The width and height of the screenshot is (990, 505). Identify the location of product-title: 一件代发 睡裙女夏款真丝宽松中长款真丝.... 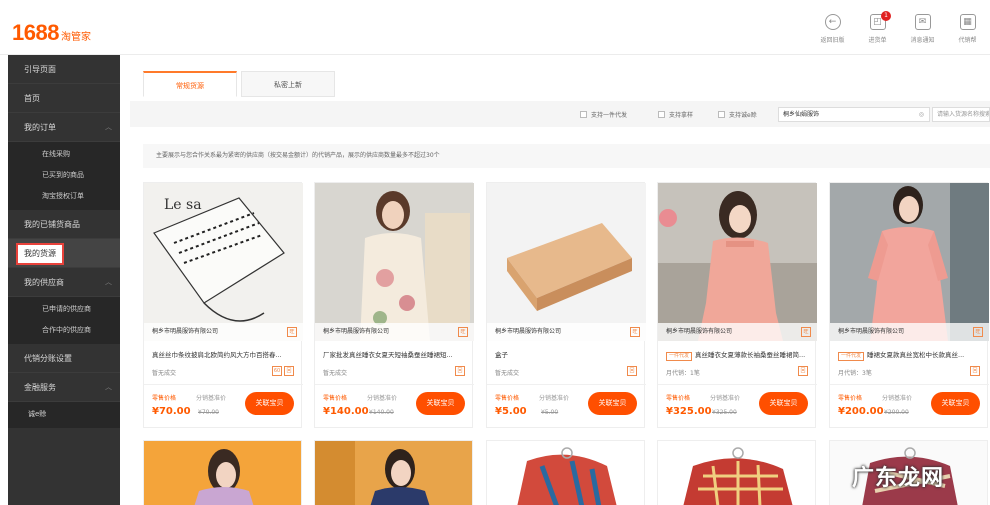
(909, 355).